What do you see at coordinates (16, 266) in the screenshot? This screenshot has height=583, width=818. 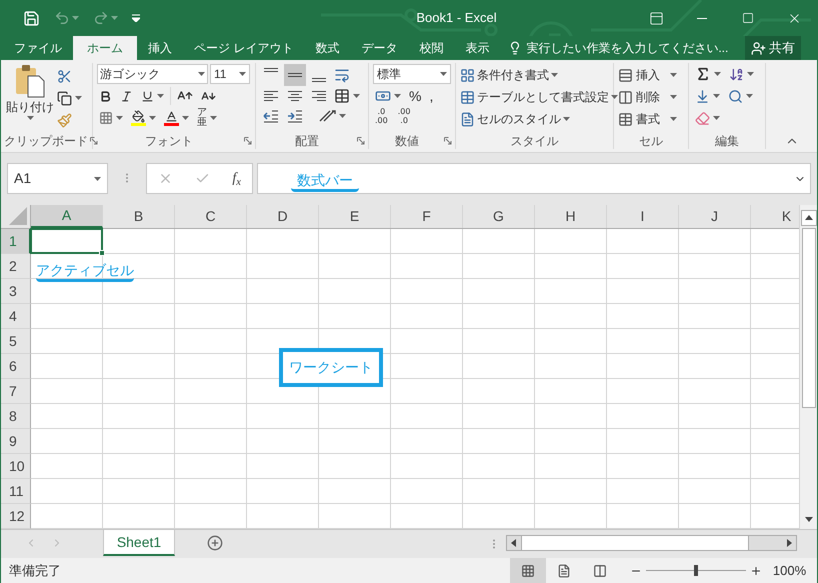 I see `row-header: 2` at bounding box center [16, 266].